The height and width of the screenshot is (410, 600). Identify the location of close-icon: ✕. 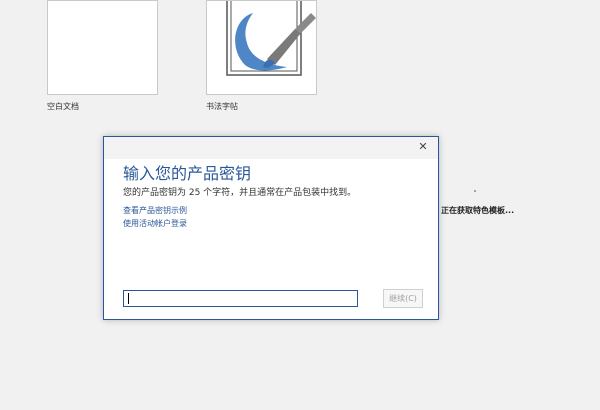
(423, 147).